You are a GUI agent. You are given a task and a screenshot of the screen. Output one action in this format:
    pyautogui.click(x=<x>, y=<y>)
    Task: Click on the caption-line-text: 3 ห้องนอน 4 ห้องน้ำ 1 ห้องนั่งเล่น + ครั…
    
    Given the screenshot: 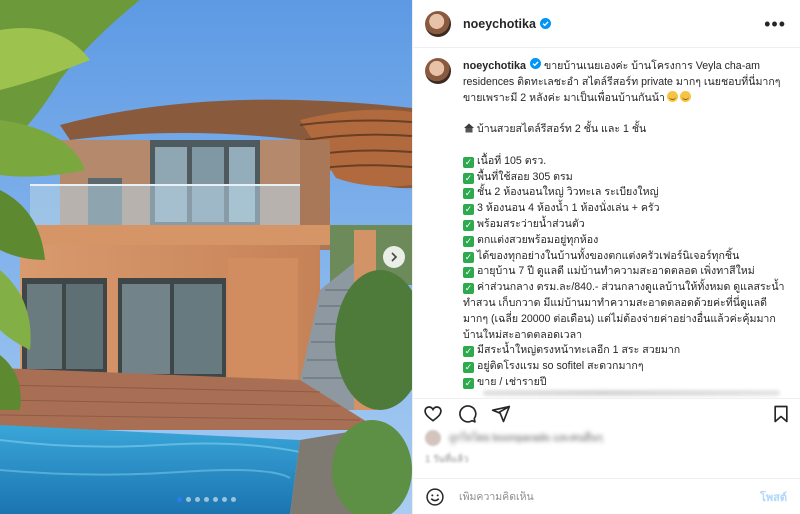 What is the action you would take?
    pyautogui.click(x=568, y=208)
    